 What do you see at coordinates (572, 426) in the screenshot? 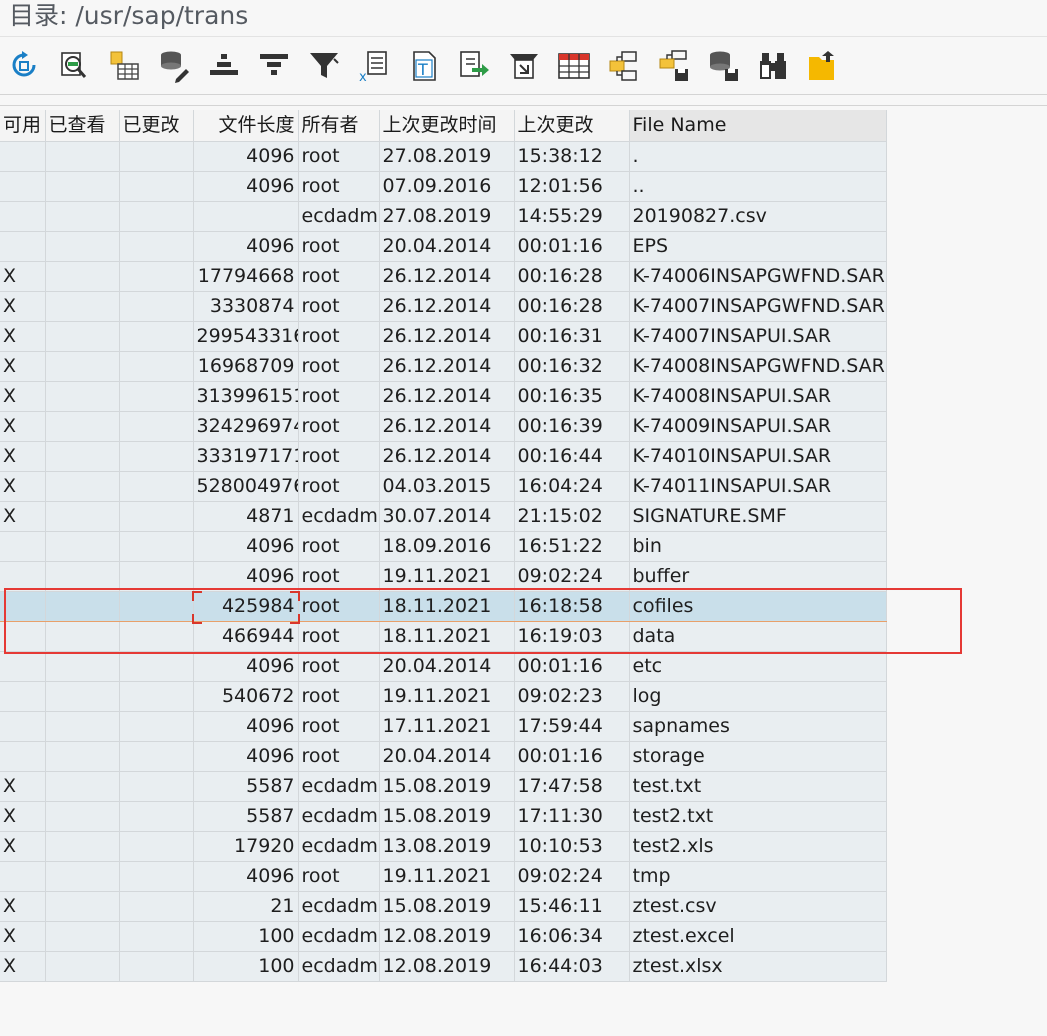
I see `cell-last-change-time: 00:16:39` at bounding box center [572, 426].